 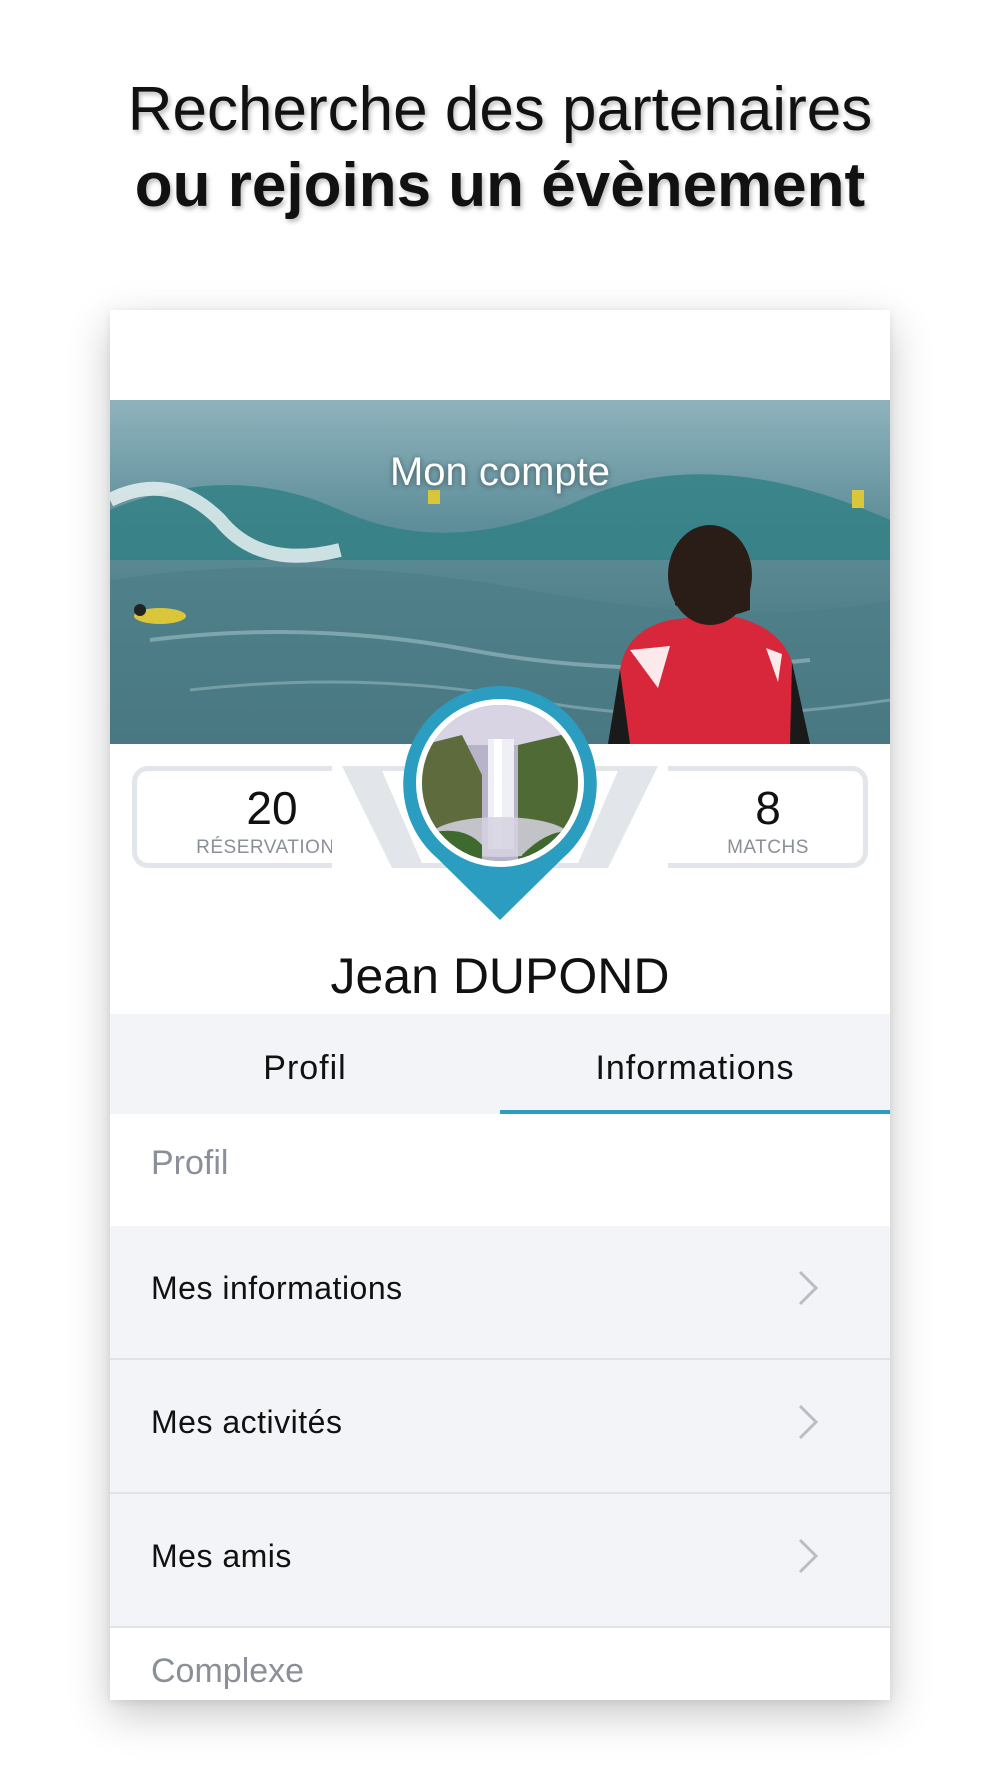 What do you see at coordinates (500, 185) in the screenshot?
I see `headline-line-2: ou rejoins un évènement` at bounding box center [500, 185].